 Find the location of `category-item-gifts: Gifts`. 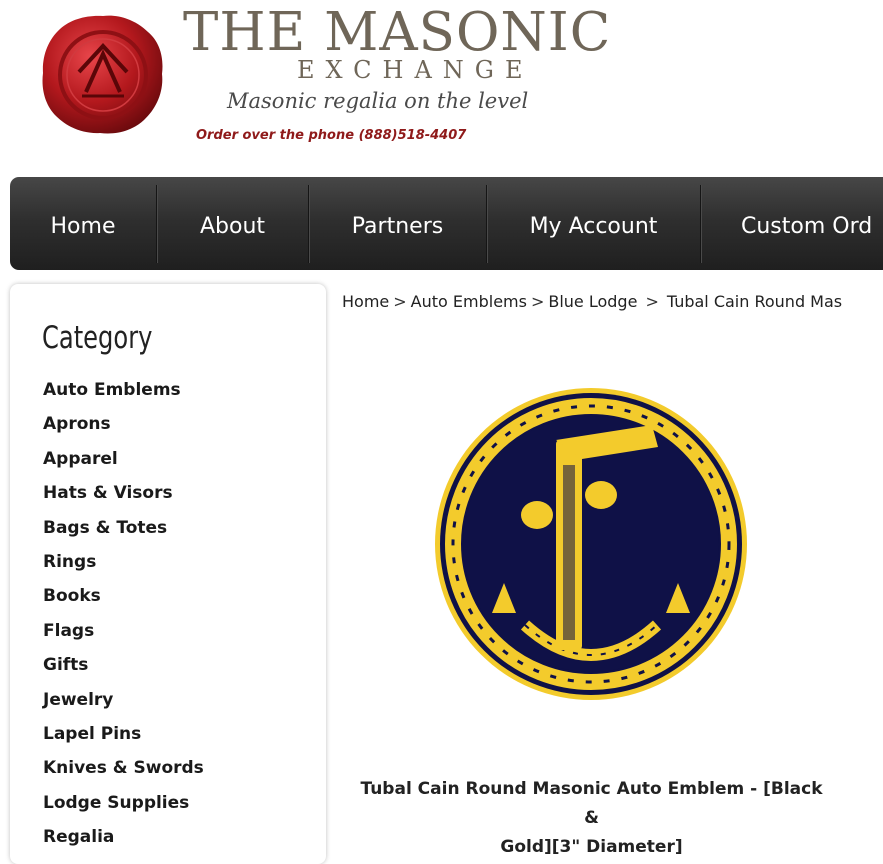

category-item-gifts: Gifts is located at coordinates (123, 670).